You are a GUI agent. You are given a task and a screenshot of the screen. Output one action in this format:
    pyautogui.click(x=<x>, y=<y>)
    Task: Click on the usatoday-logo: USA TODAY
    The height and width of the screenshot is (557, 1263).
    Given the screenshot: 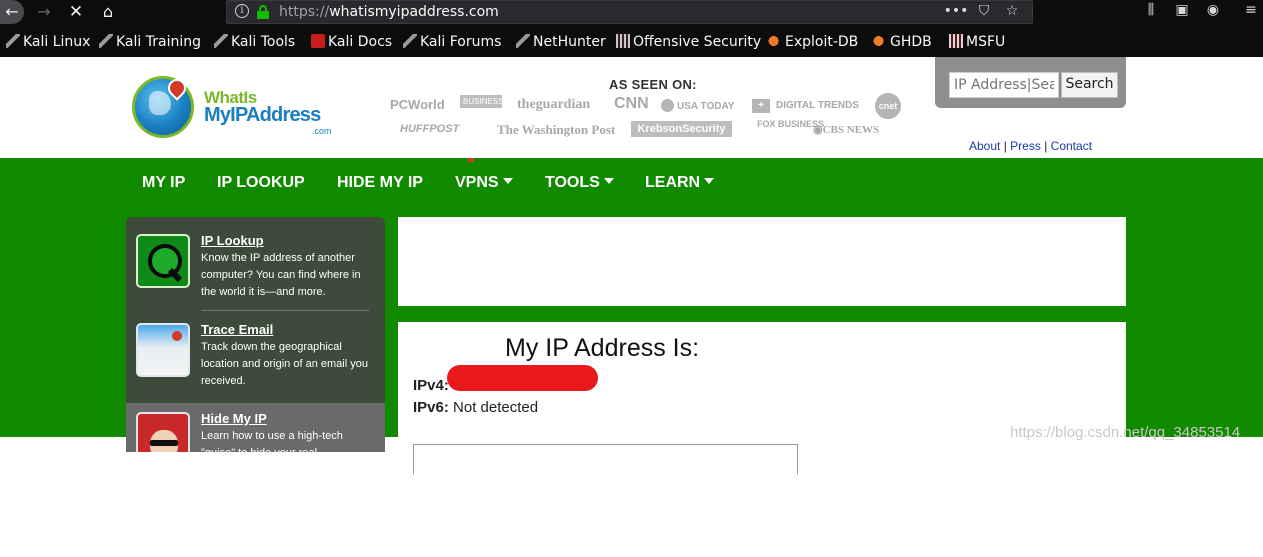 What is the action you would take?
    pyautogui.click(x=697, y=105)
    